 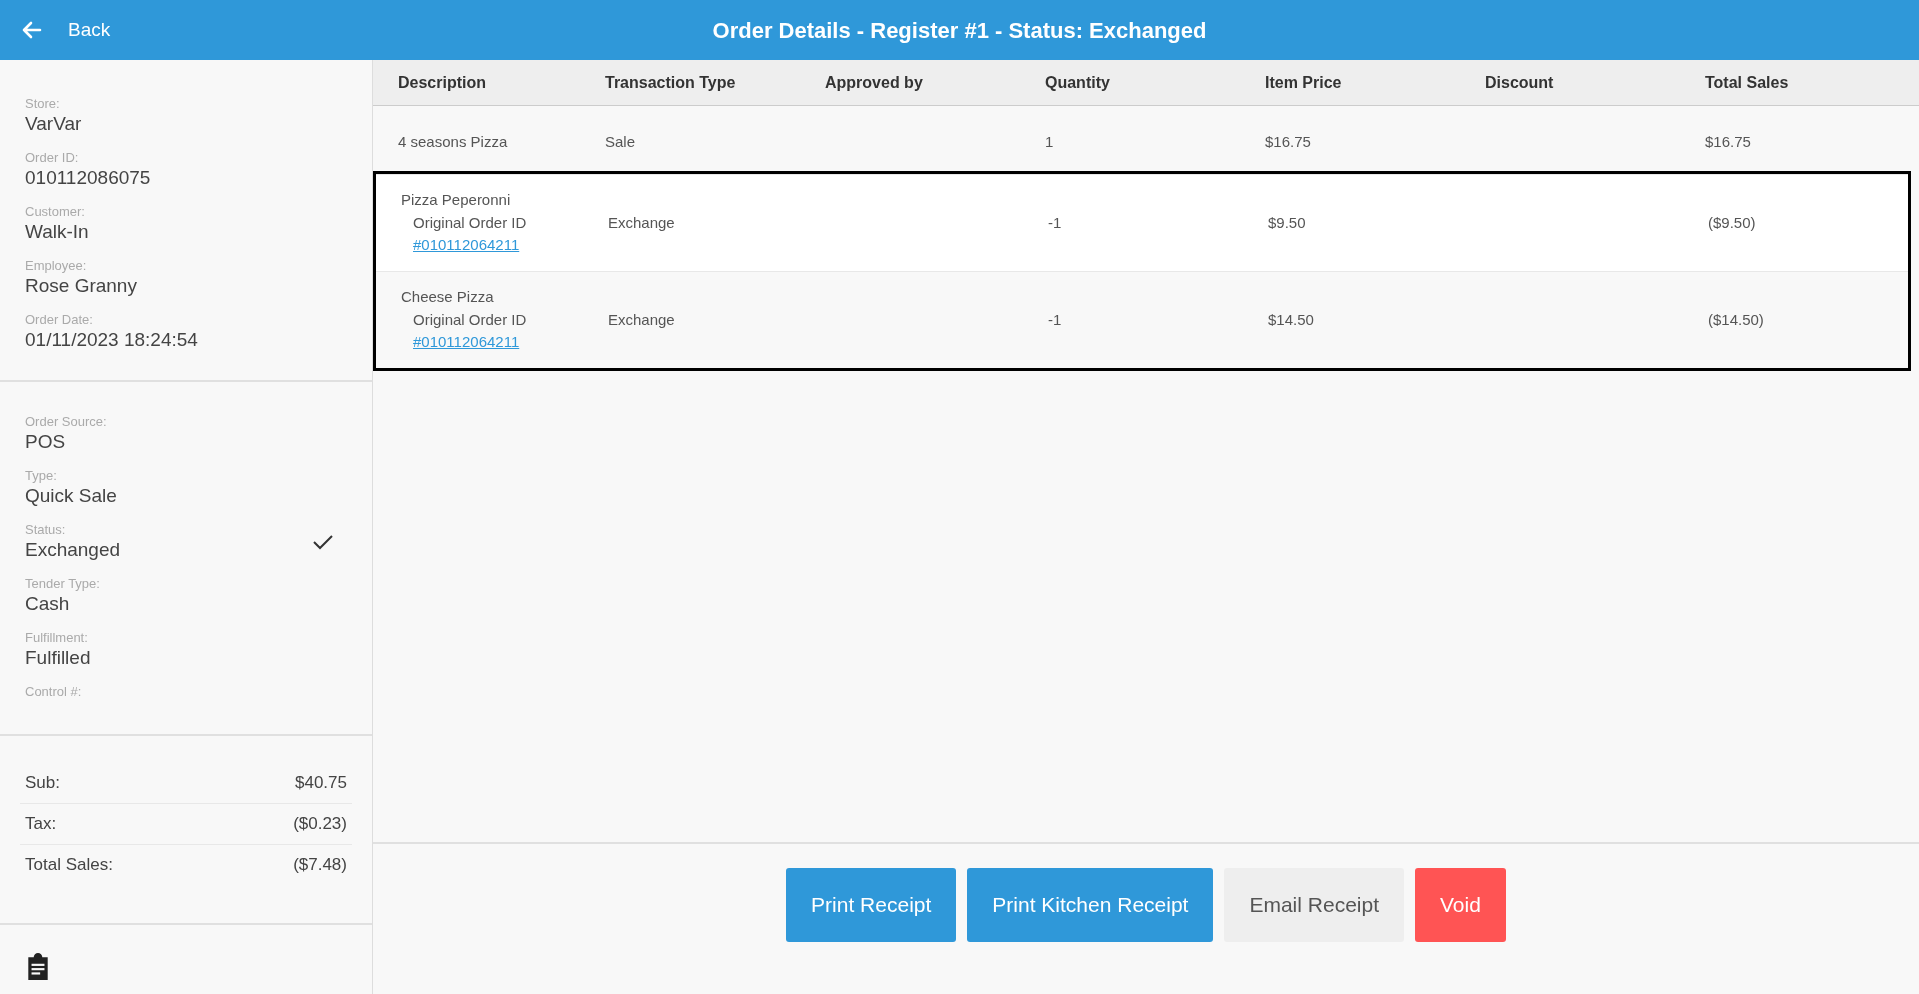 I want to click on field-label: Order Date:, so click(x=59, y=320).